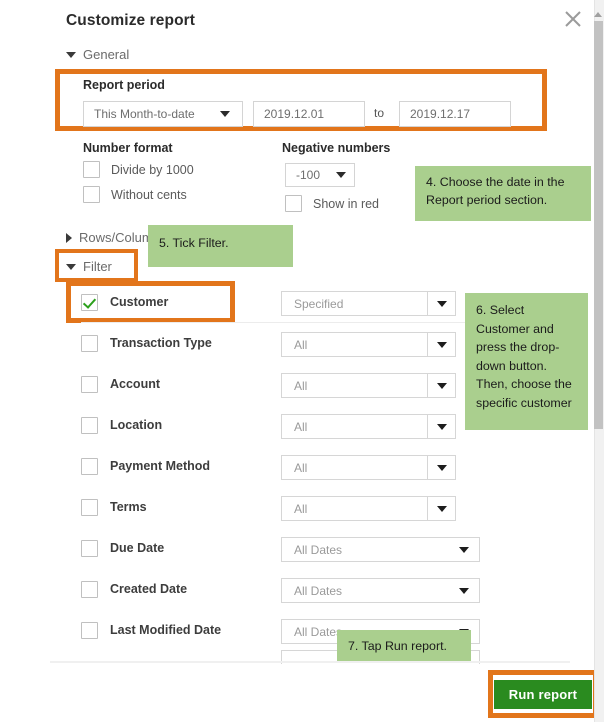  I want to click on filter-checkbox-account, so click(89, 384).